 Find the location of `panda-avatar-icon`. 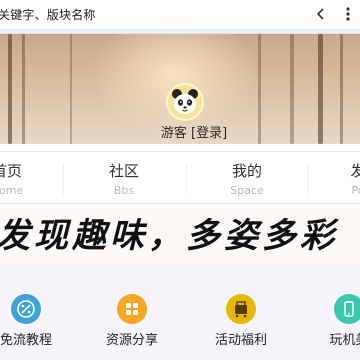

panda-avatar-icon is located at coordinates (185, 101).